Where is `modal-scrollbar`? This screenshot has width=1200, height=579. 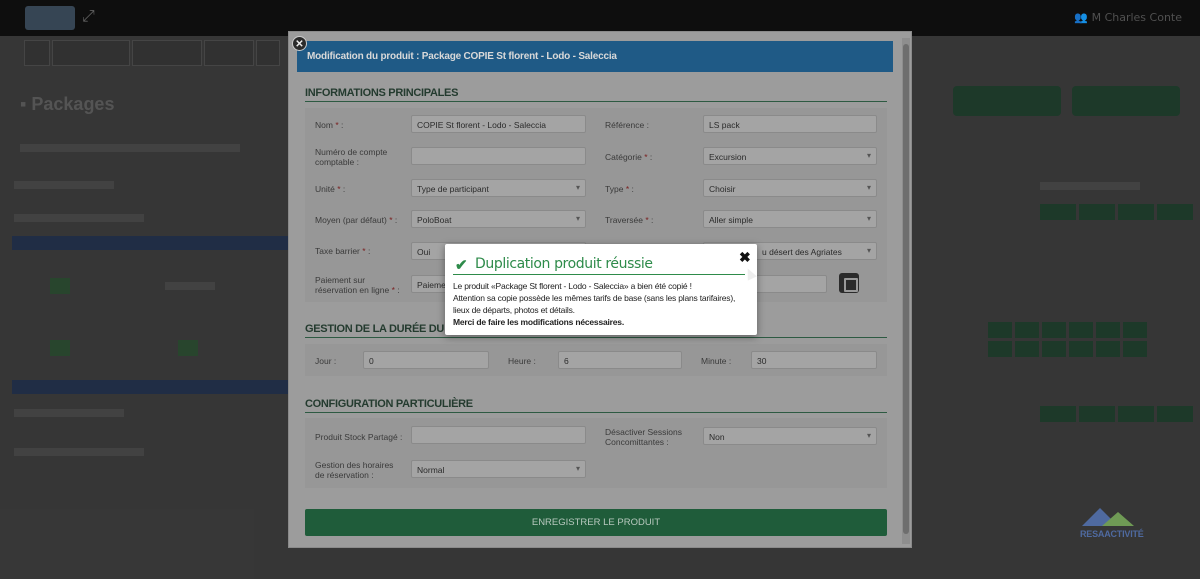
modal-scrollbar is located at coordinates (906, 291).